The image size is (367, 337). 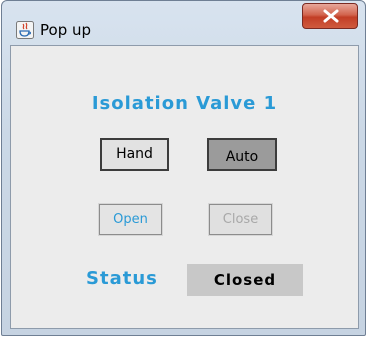 I want to click on java-app-icon, so click(x=25, y=30).